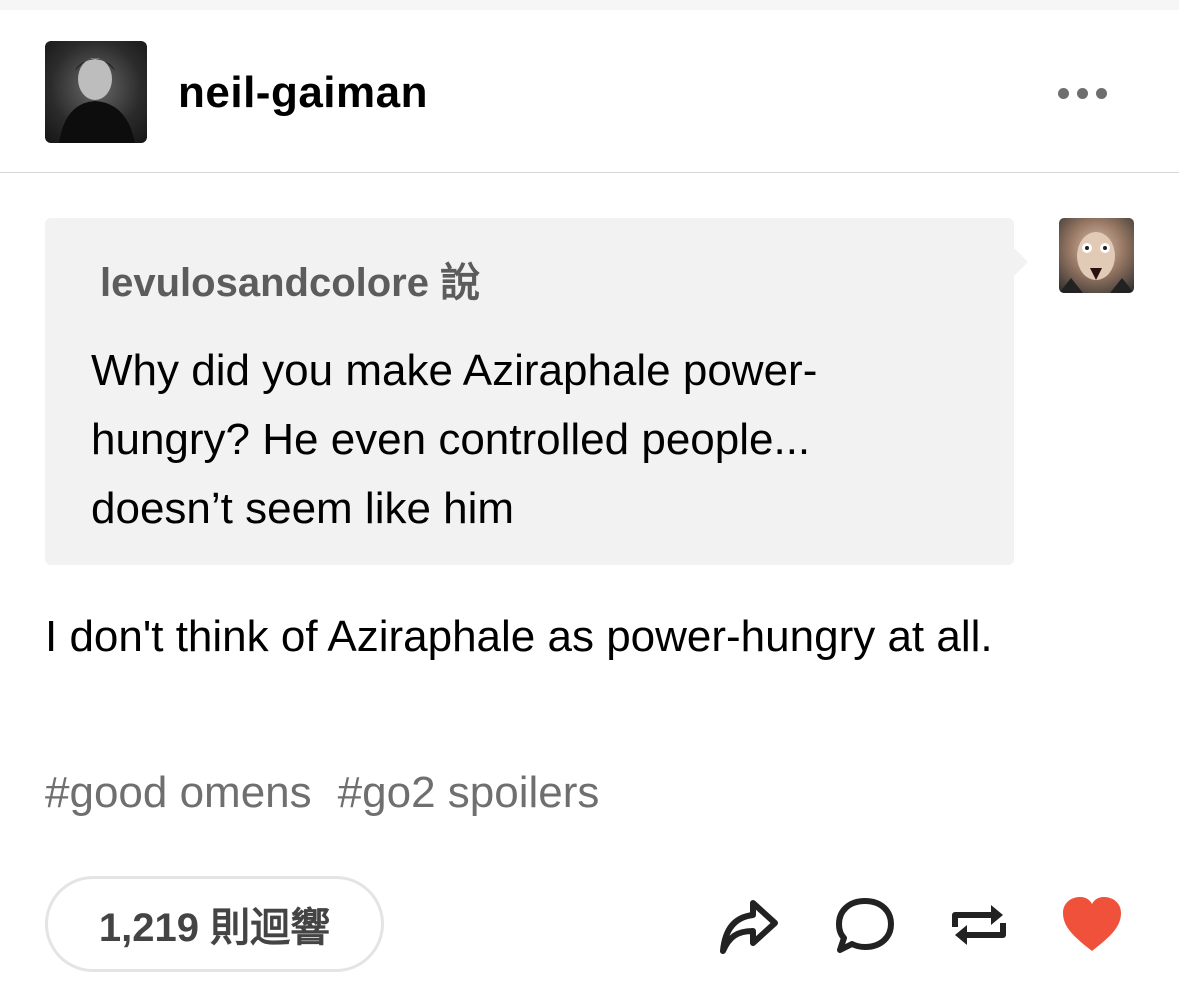 The image size is (1179, 1003). I want to click on asker-name: levulosandcolore 說, so click(290, 279).